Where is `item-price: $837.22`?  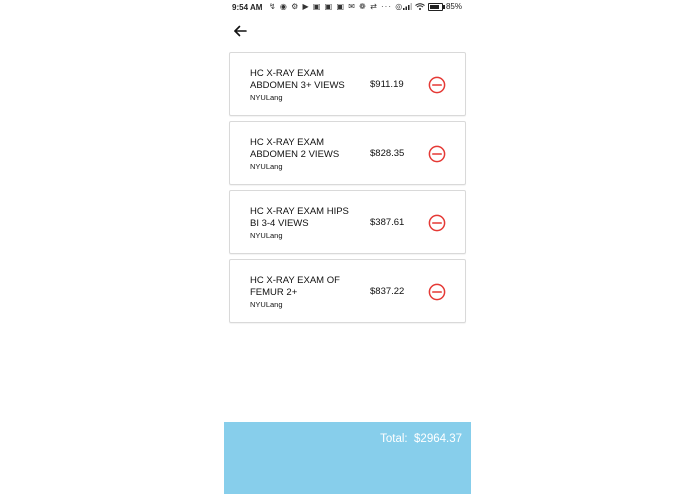
item-price: $837.22 is located at coordinates (387, 291).